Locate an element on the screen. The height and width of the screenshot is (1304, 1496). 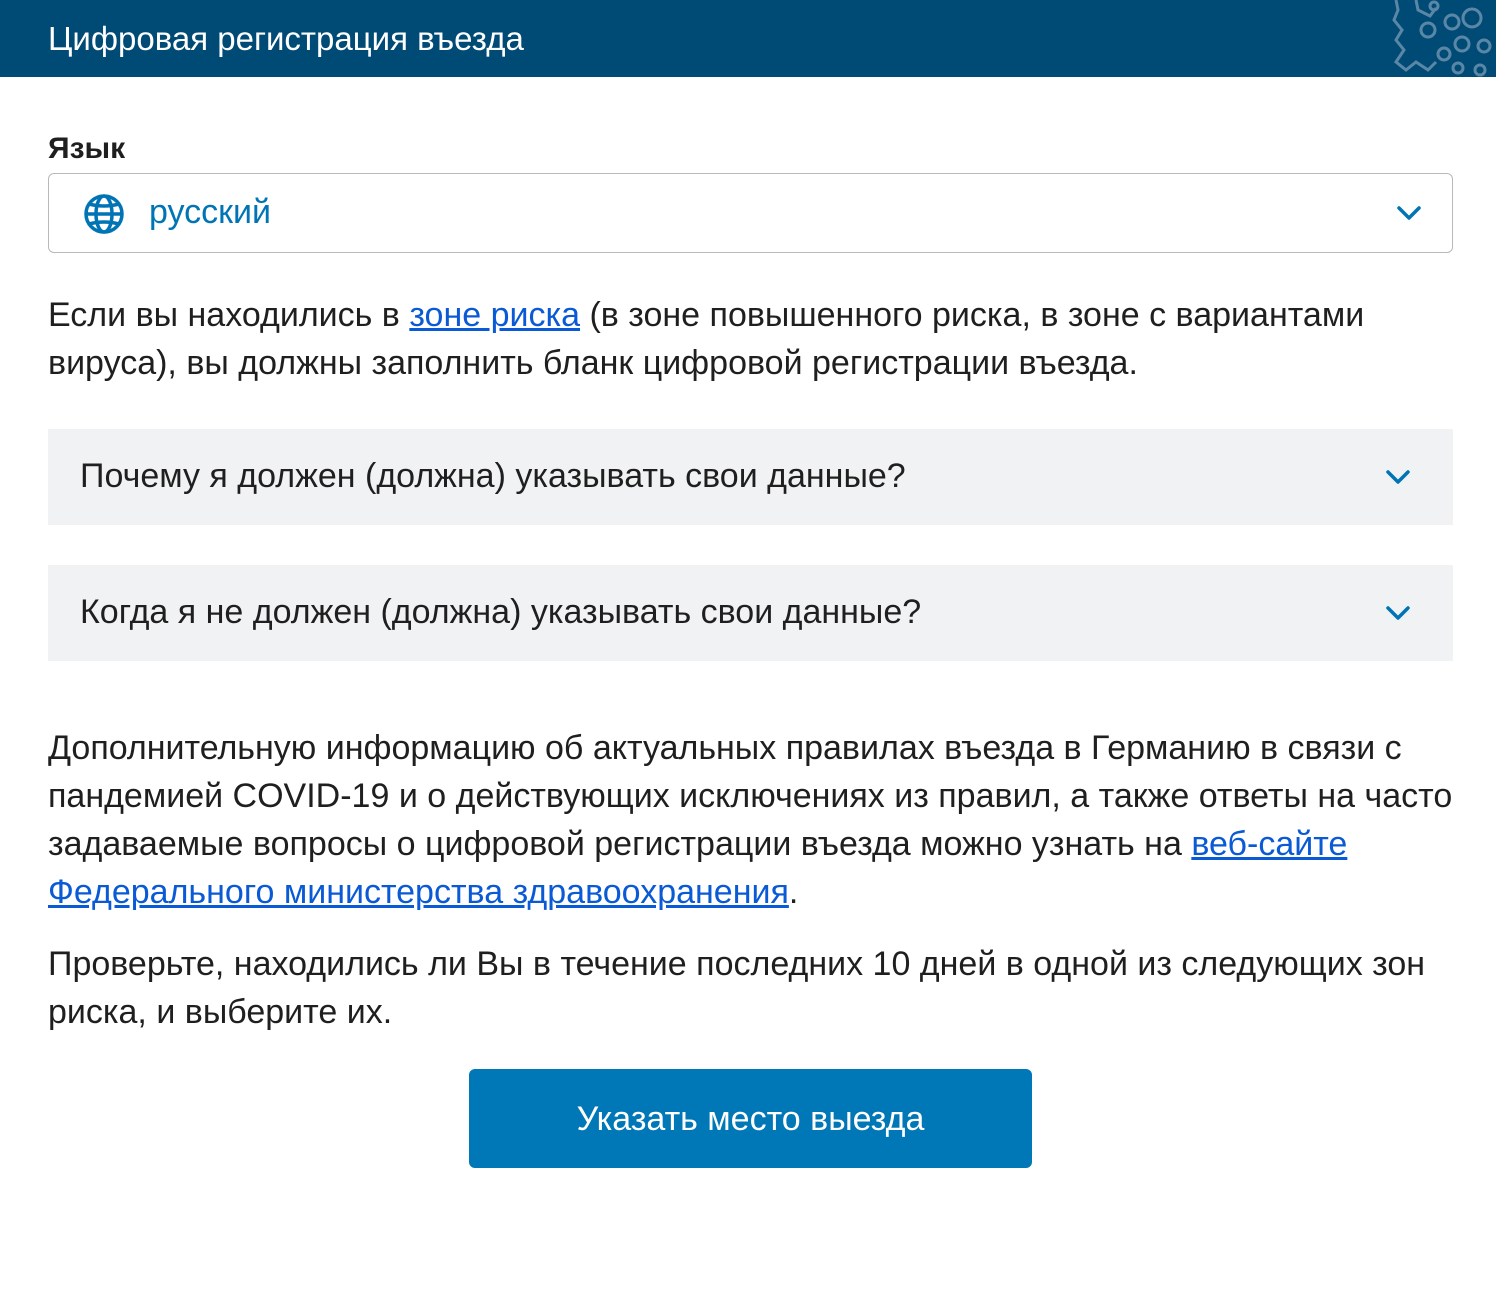
intro-text-before: Если вы находились в is located at coordinates (229, 315).